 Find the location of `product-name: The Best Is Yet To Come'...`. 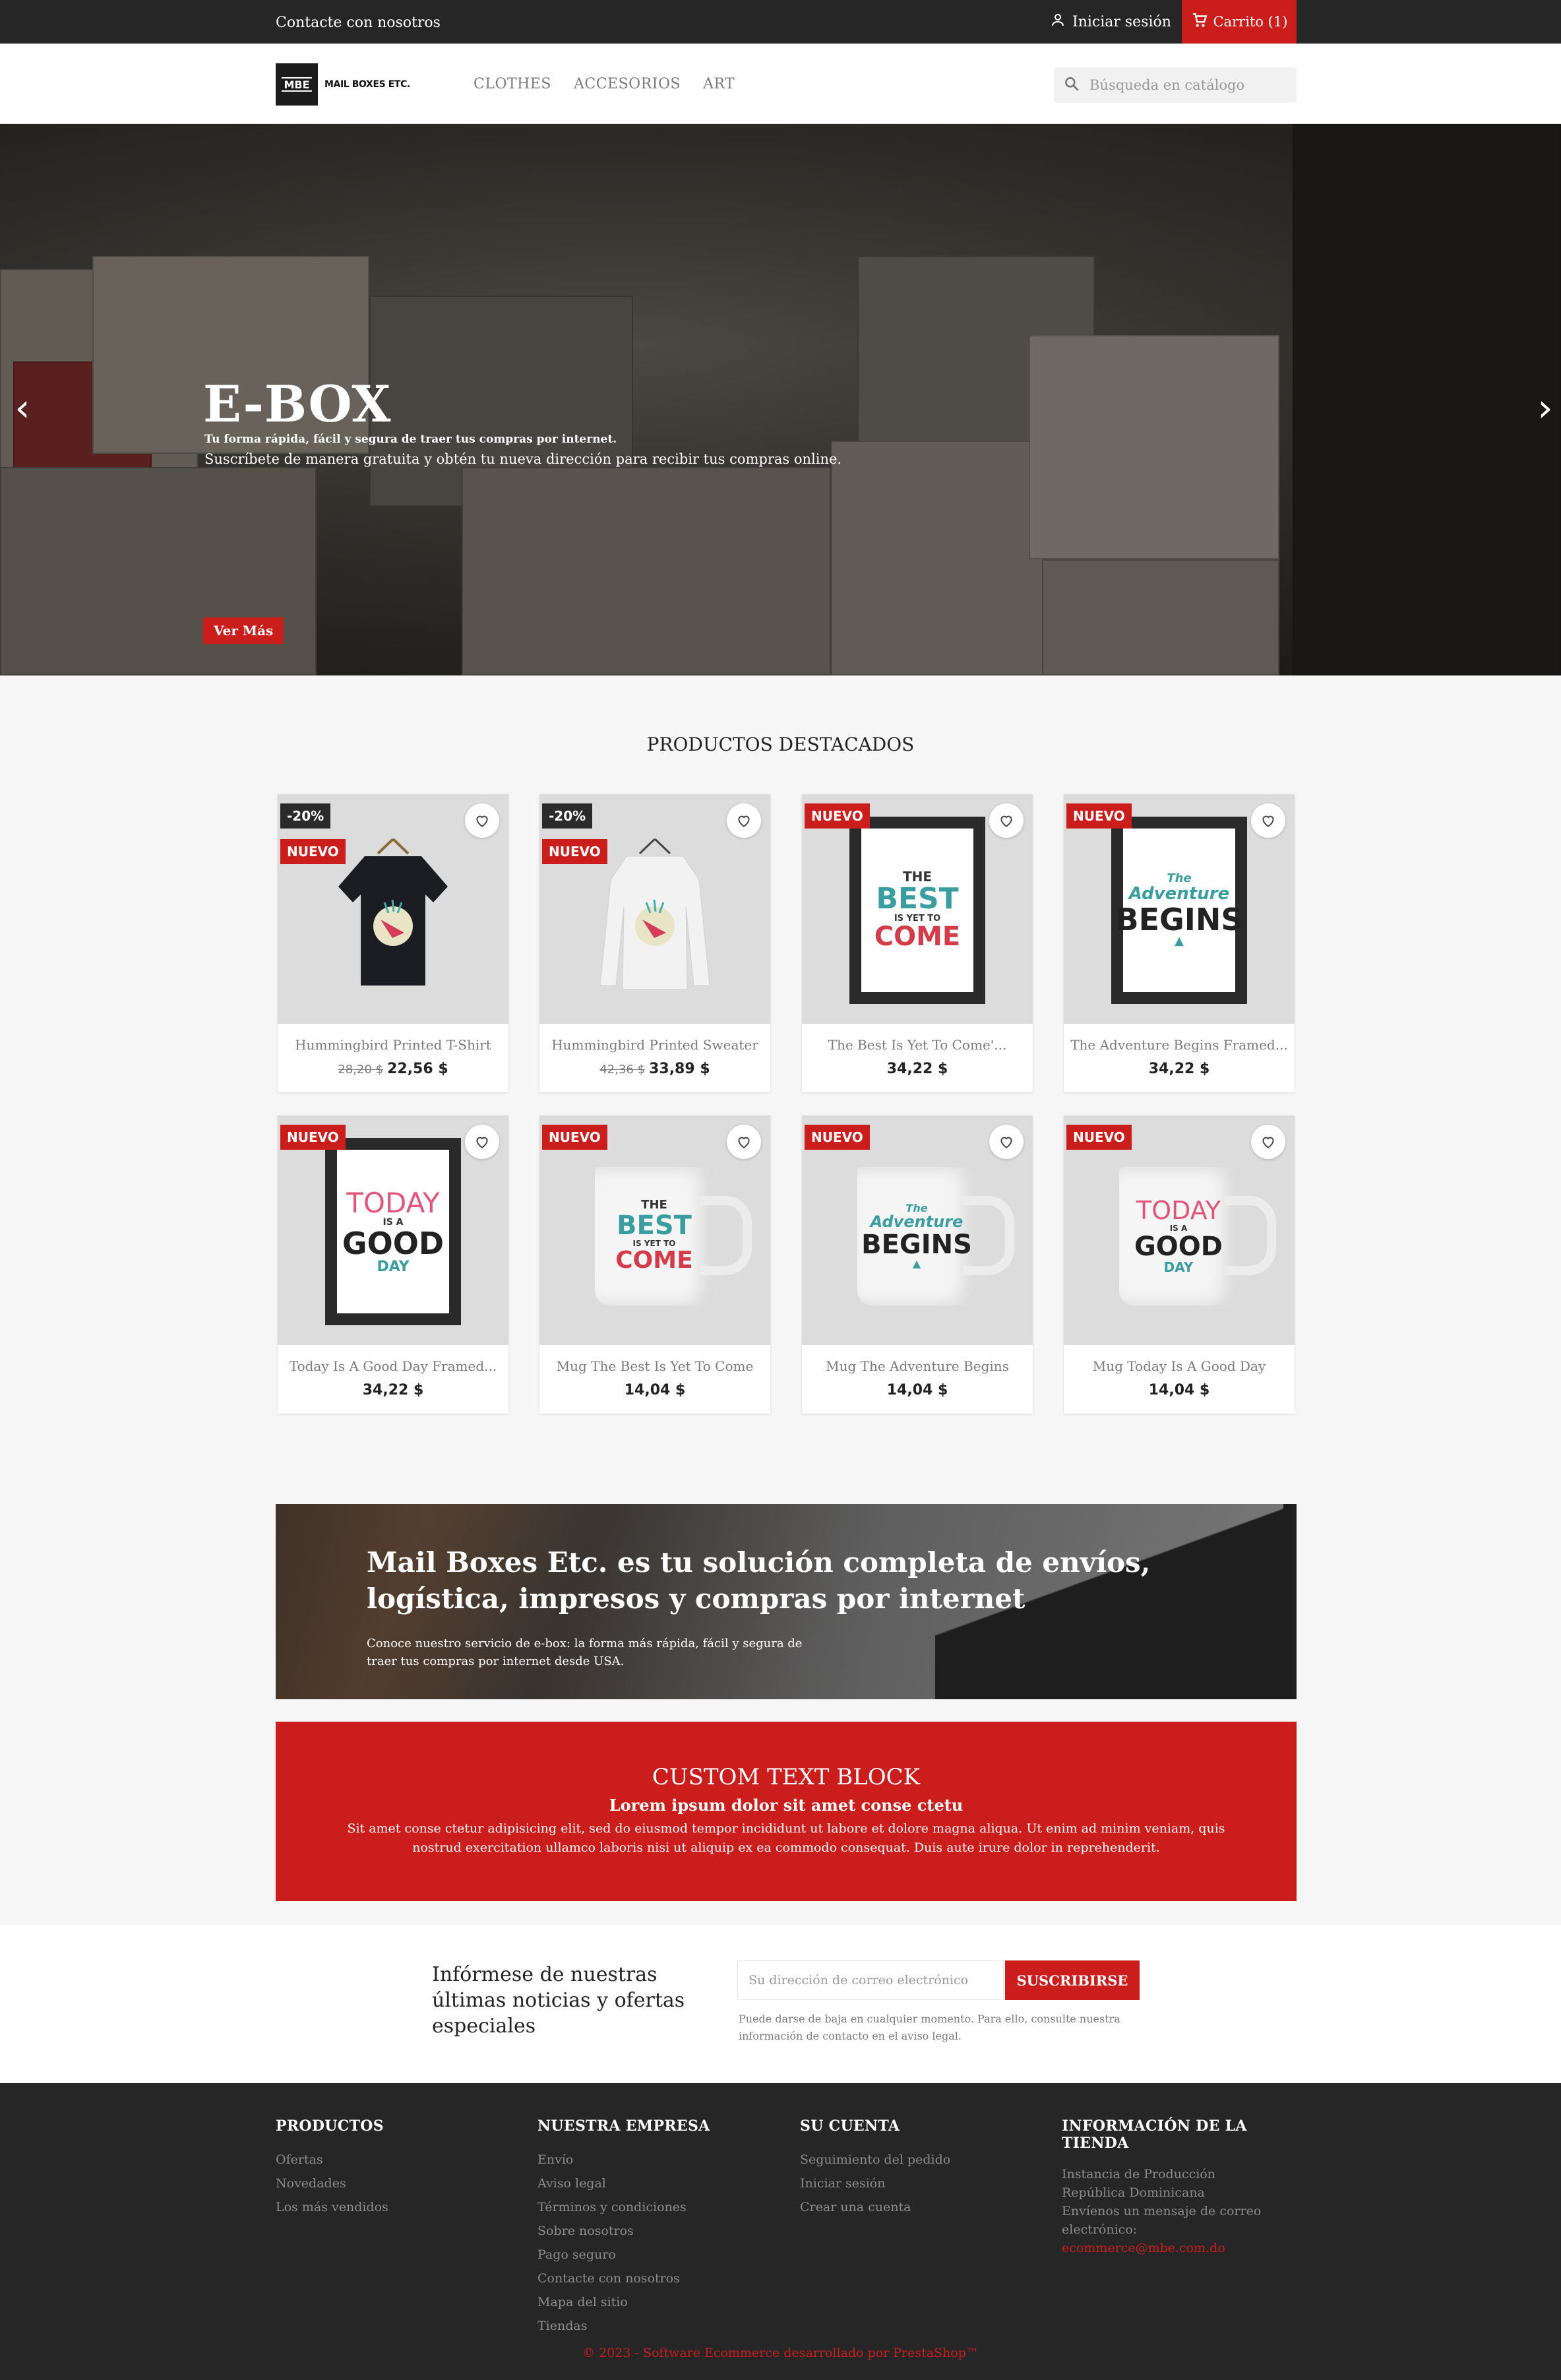

product-name: The Best Is Yet To Come'... is located at coordinates (917, 1045).